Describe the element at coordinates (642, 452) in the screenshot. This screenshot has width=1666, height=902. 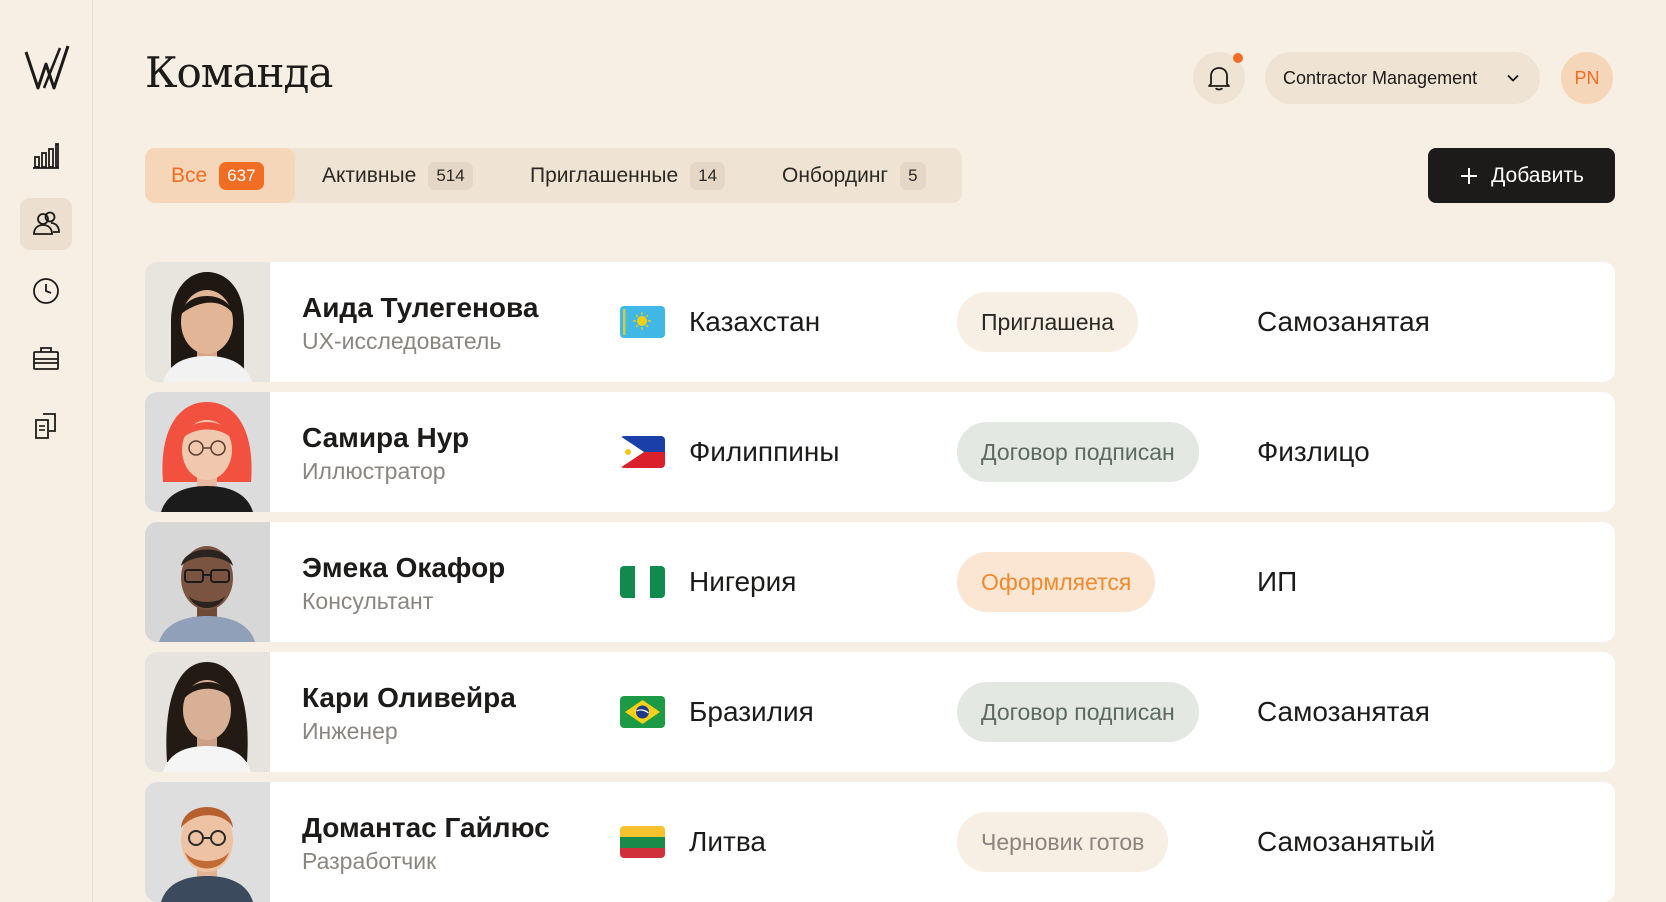
I see `philippines-flag-icon` at that location.